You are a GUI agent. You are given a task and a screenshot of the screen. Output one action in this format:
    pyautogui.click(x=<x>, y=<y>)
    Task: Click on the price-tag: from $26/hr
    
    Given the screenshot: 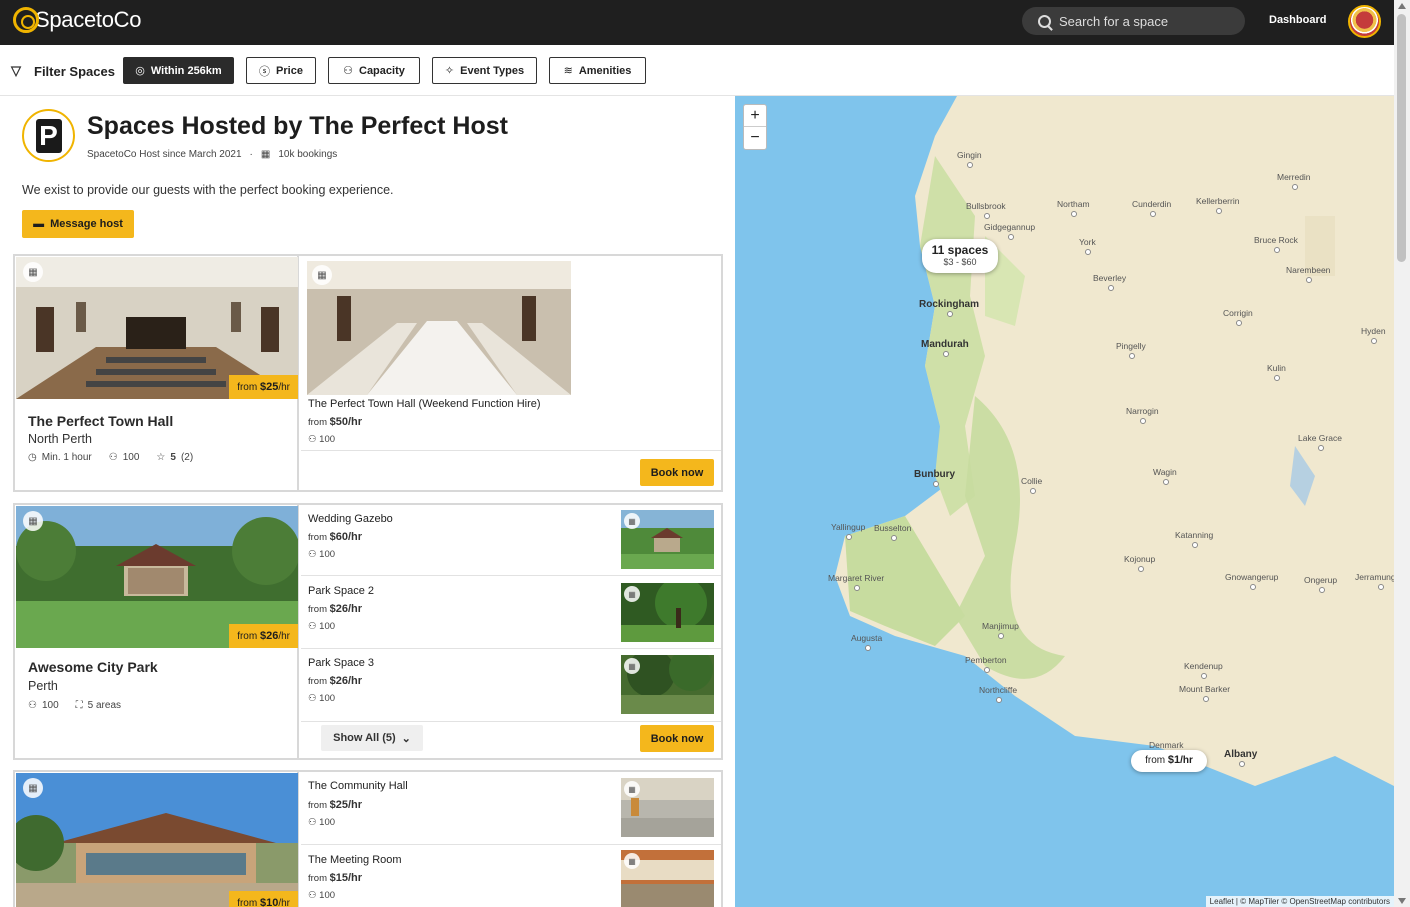 What is the action you would take?
    pyautogui.click(x=263, y=636)
    